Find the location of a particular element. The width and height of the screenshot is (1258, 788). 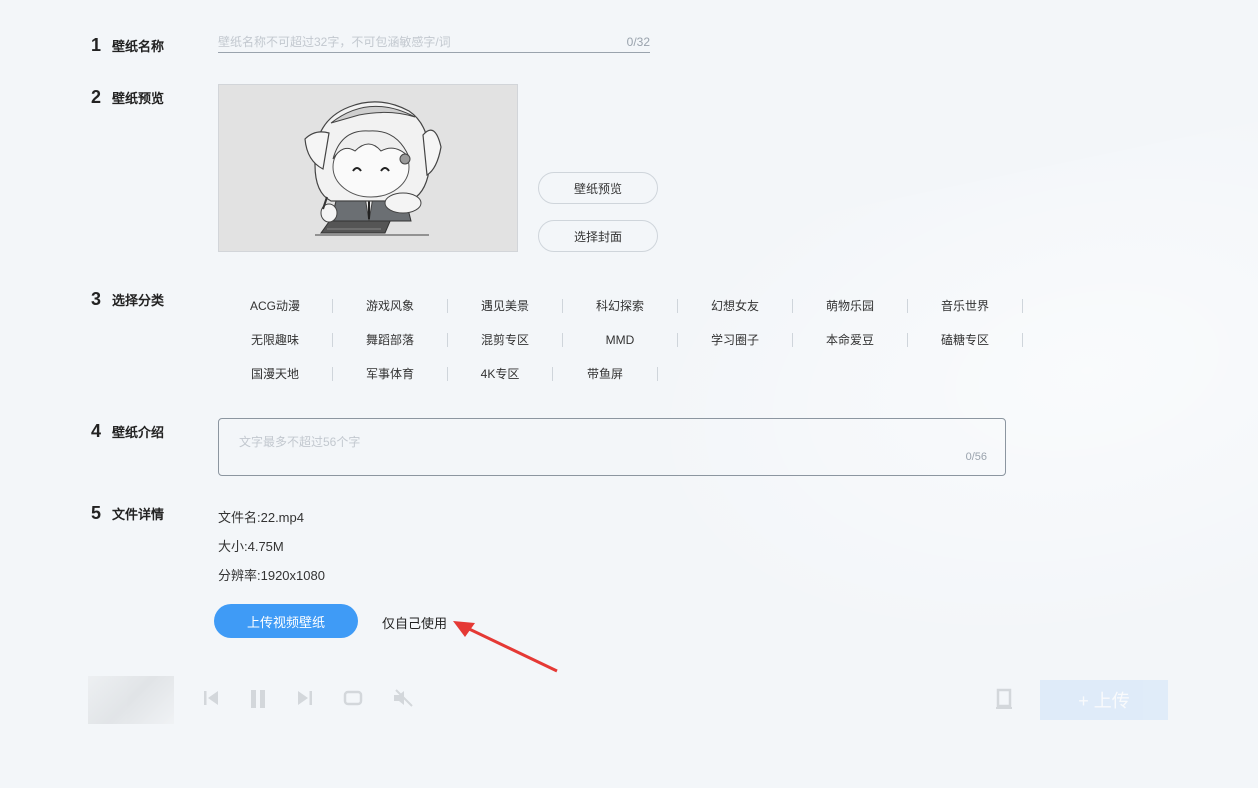

step-number: 1 is located at coordinates (96, 45).